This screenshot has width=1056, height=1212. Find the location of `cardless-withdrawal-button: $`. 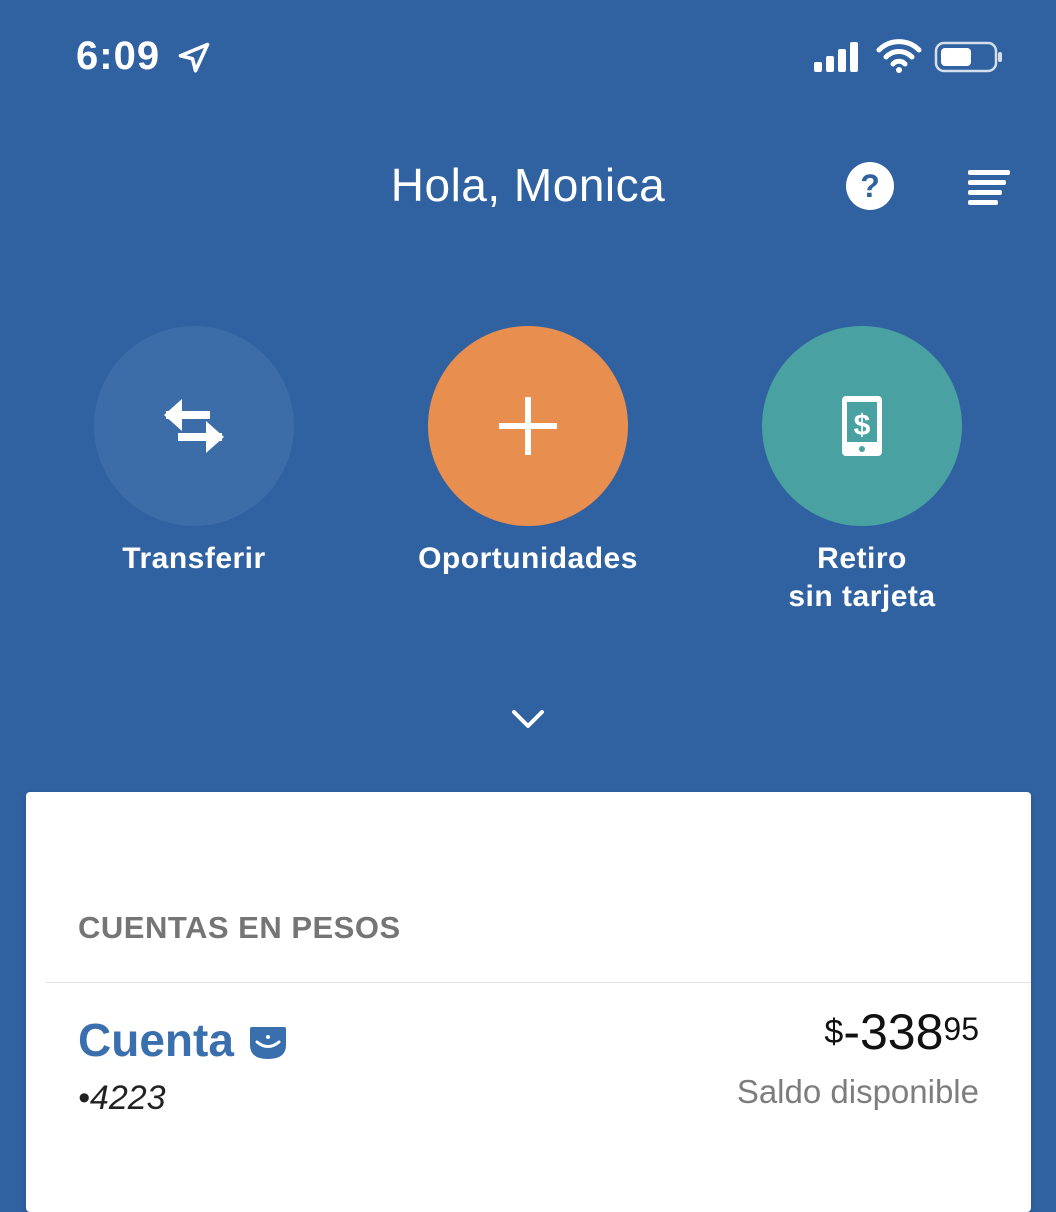

cardless-withdrawal-button: $ is located at coordinates (862, 426).